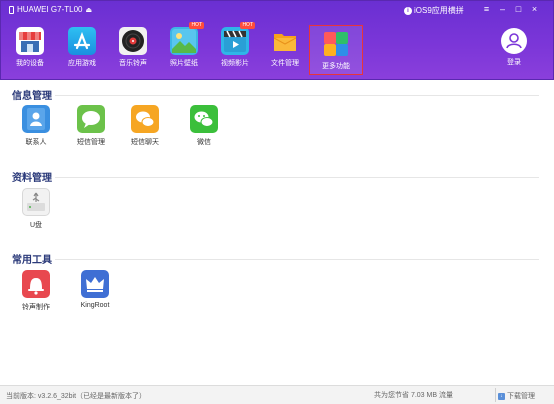 The image size is (554, 404). I want to click on download-manager-button: ↓ 下载管理, so click(516, 396).